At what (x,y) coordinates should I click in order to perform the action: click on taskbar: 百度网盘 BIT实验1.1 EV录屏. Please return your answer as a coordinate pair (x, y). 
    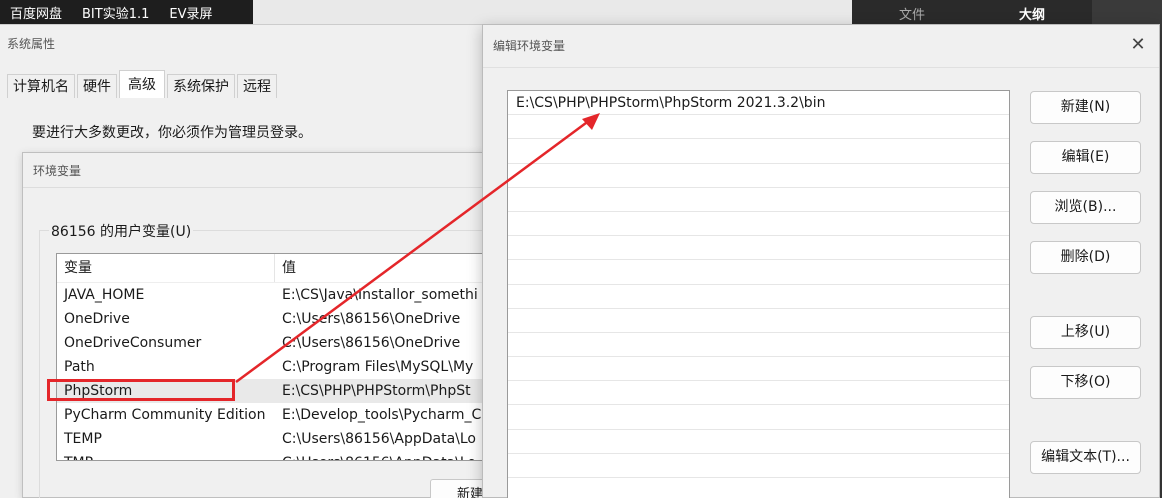
    Looking at the image, I should click on (126, 12).